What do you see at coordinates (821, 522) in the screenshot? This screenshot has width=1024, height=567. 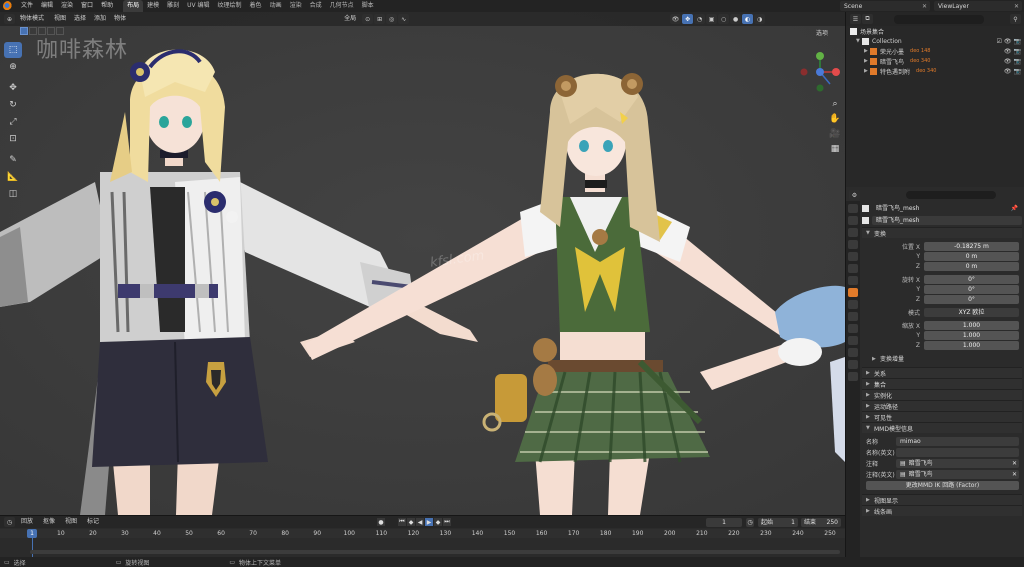 I see `end-frame-field: 结束 250` at bounding box center [821, 522].